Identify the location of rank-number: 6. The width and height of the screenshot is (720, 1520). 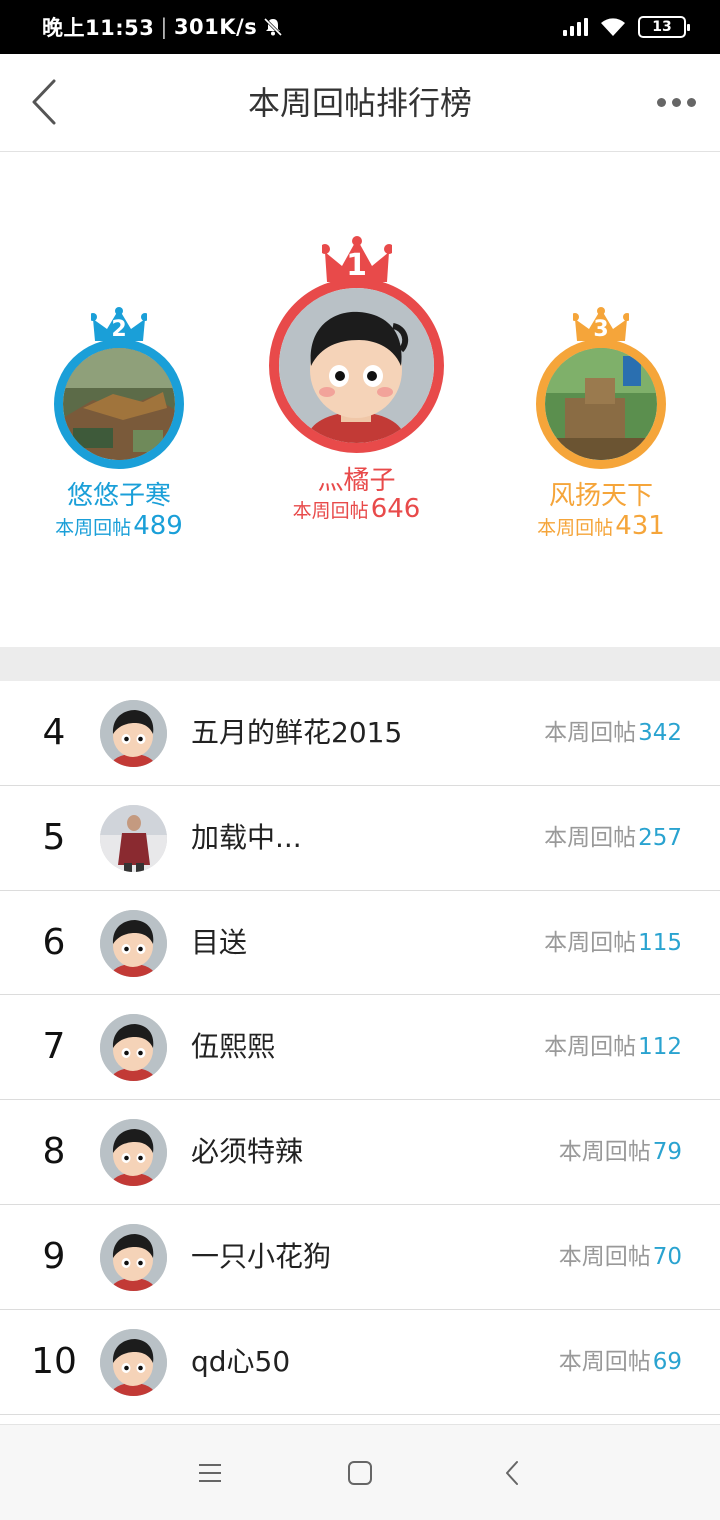
(54, 942).